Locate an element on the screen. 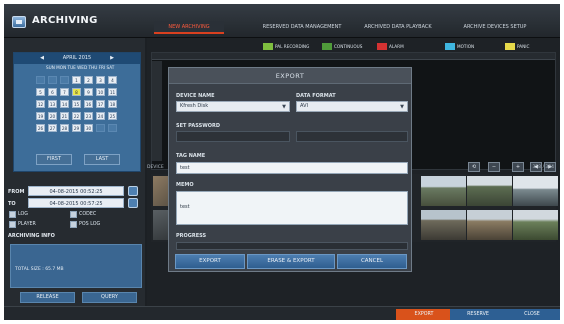 The width and height of the screenshot is (564, 324). device-name-select: Kfresh Disk ▼ is located at coordinates (233, 106).